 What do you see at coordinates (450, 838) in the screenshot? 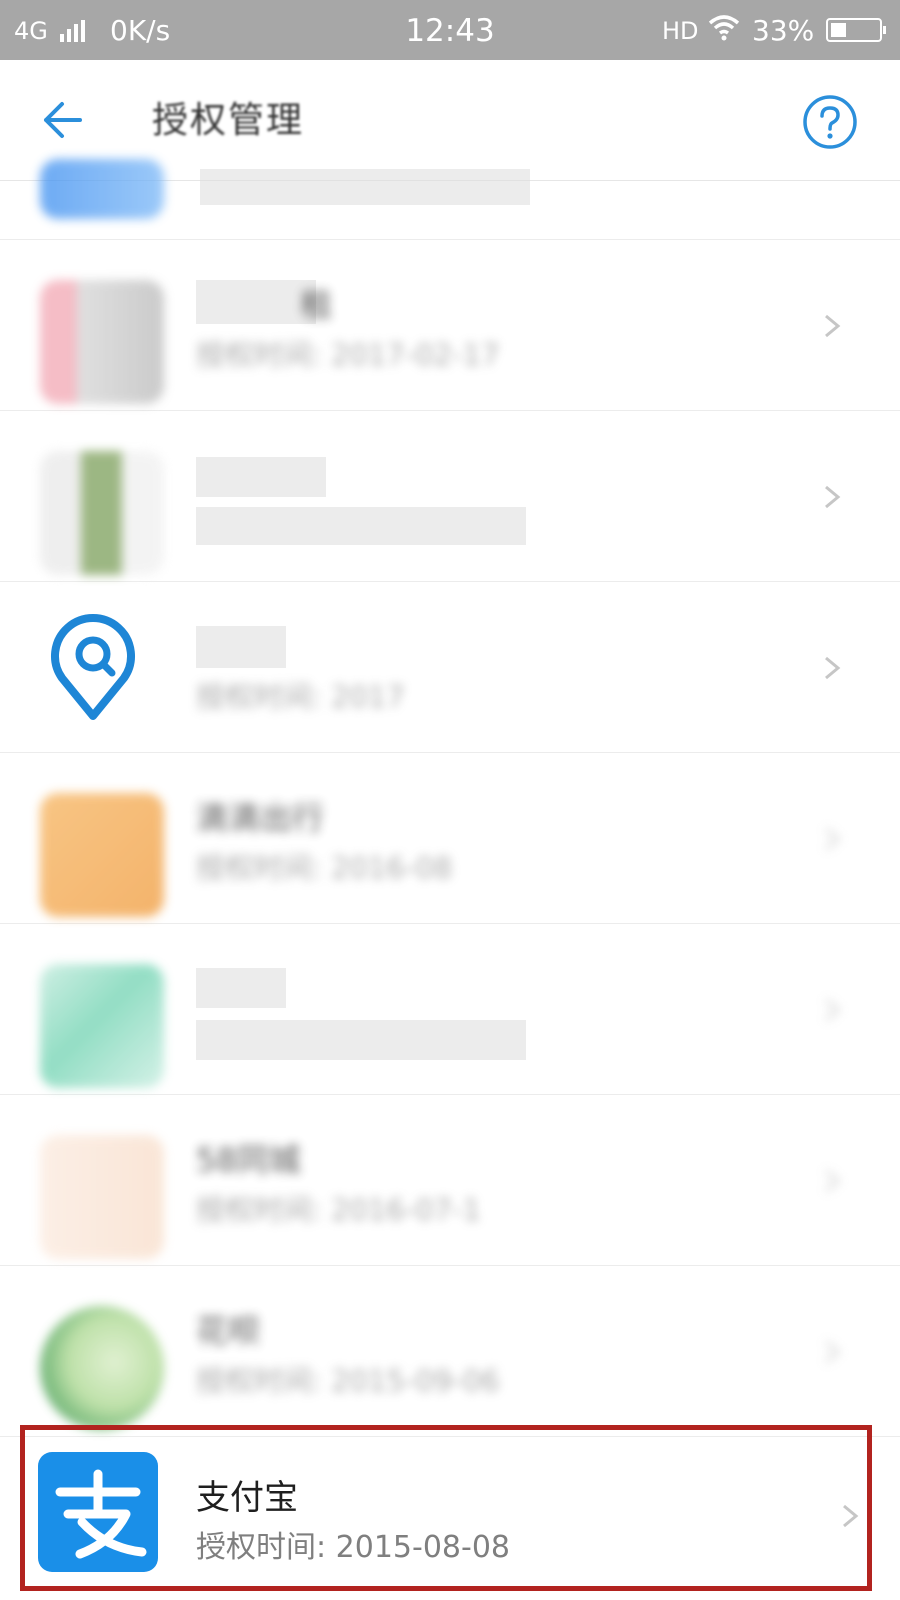
I see `list-item: 滴滴出行 授权时间: 2016-08` at bounding box center [450, 838].